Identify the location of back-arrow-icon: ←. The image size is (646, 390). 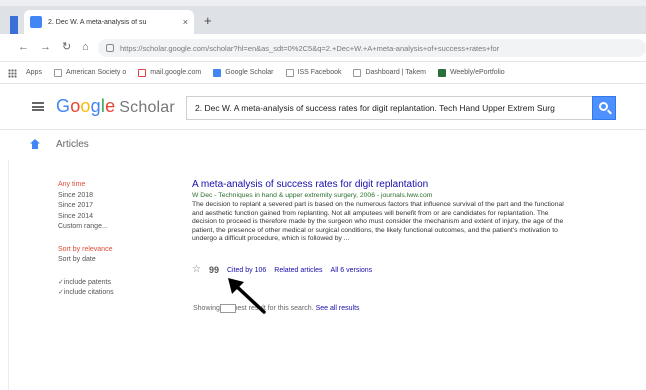
(23, 47).